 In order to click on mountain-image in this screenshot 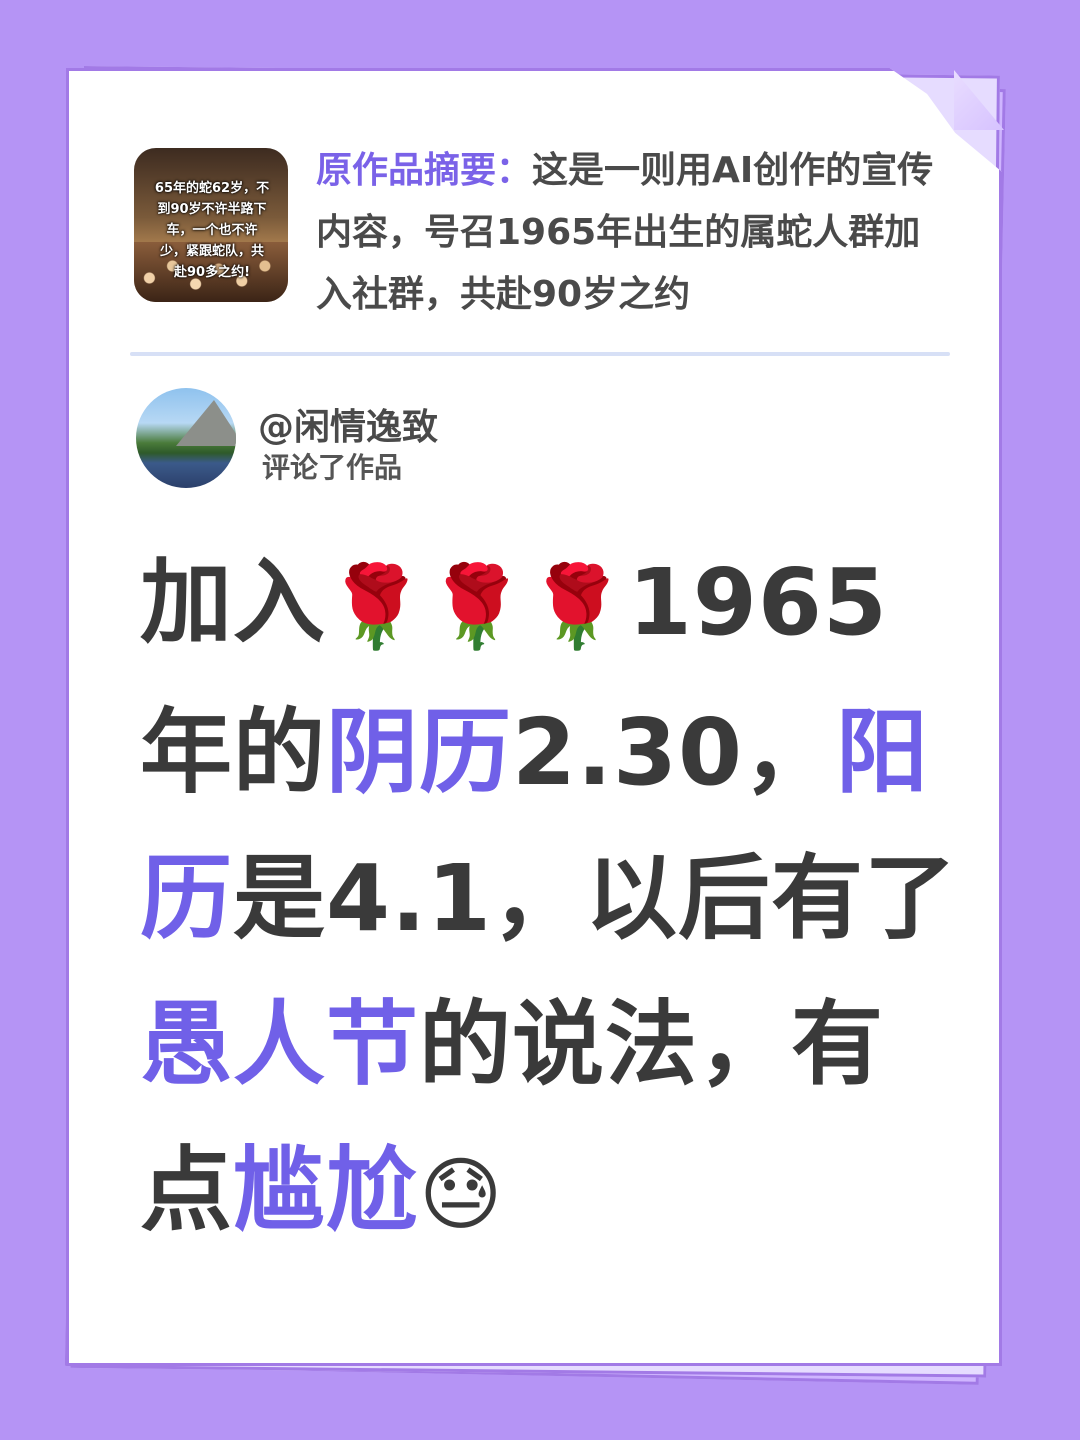, I will do `click(206, 423)`.